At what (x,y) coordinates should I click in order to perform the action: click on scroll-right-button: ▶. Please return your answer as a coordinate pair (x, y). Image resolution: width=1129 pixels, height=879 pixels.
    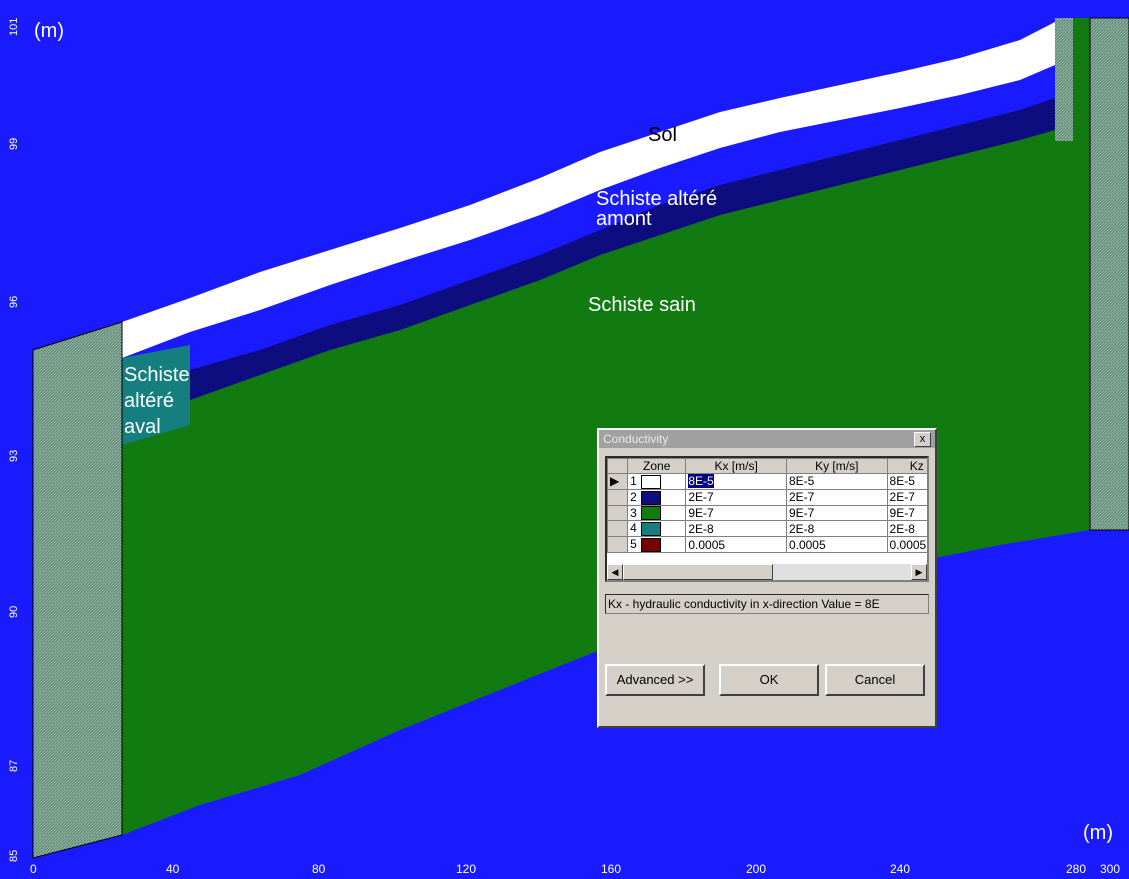
    Looking at the image, I should click on (919, 572).